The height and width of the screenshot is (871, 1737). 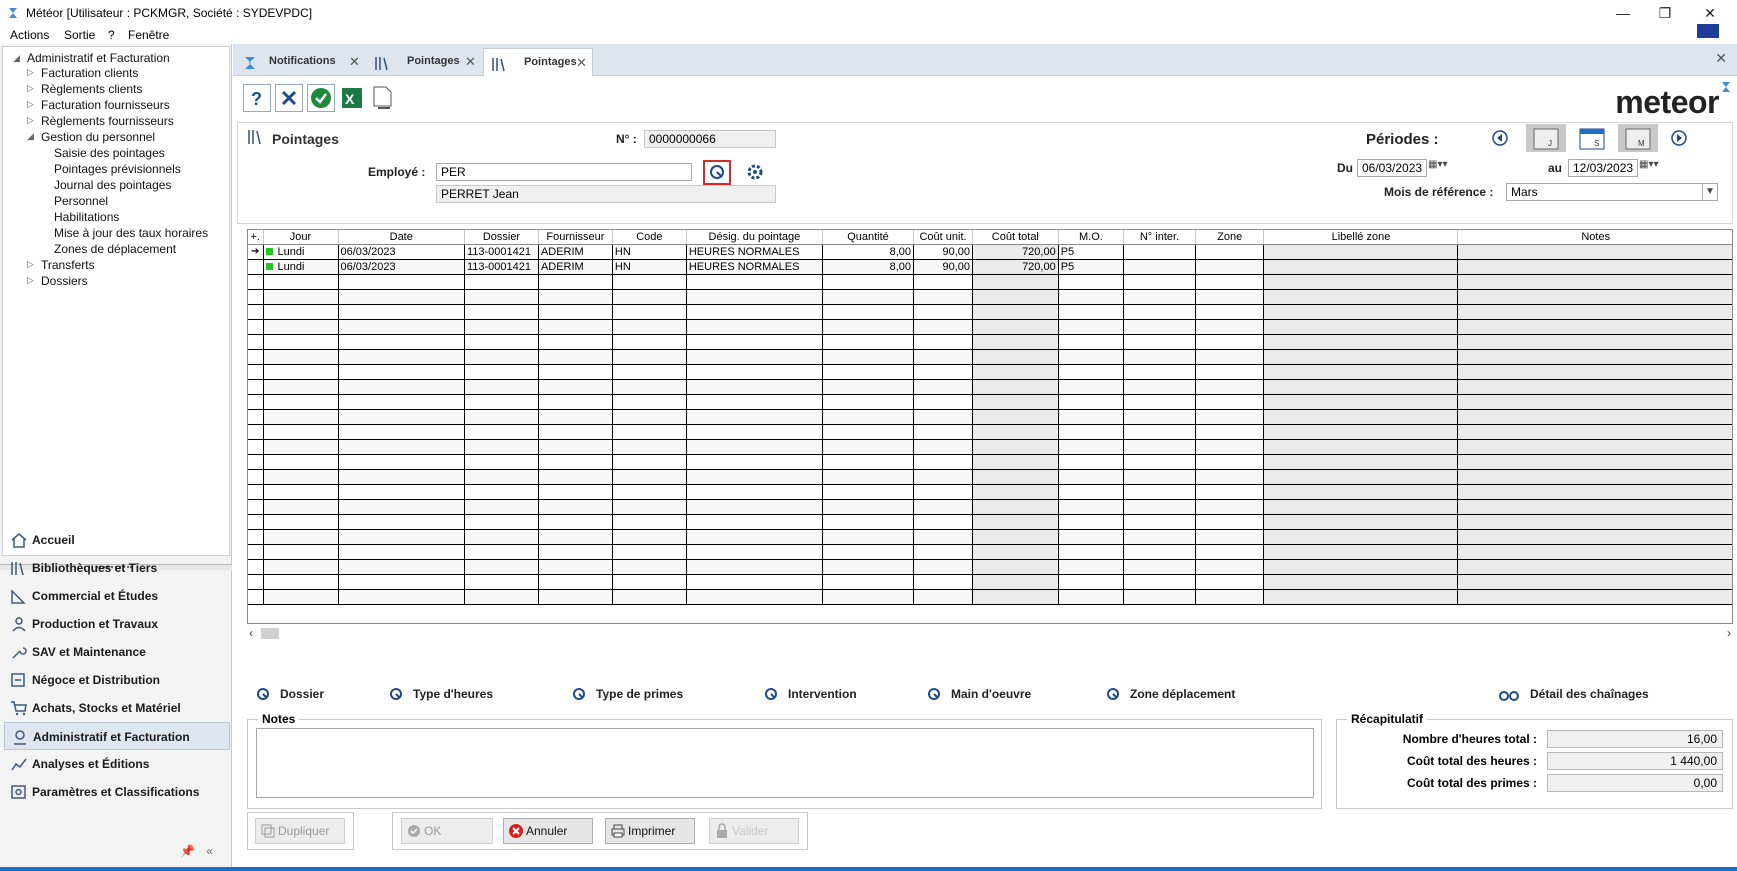 I want to click on expand-icon: ▷, so click(x=30, y=104).